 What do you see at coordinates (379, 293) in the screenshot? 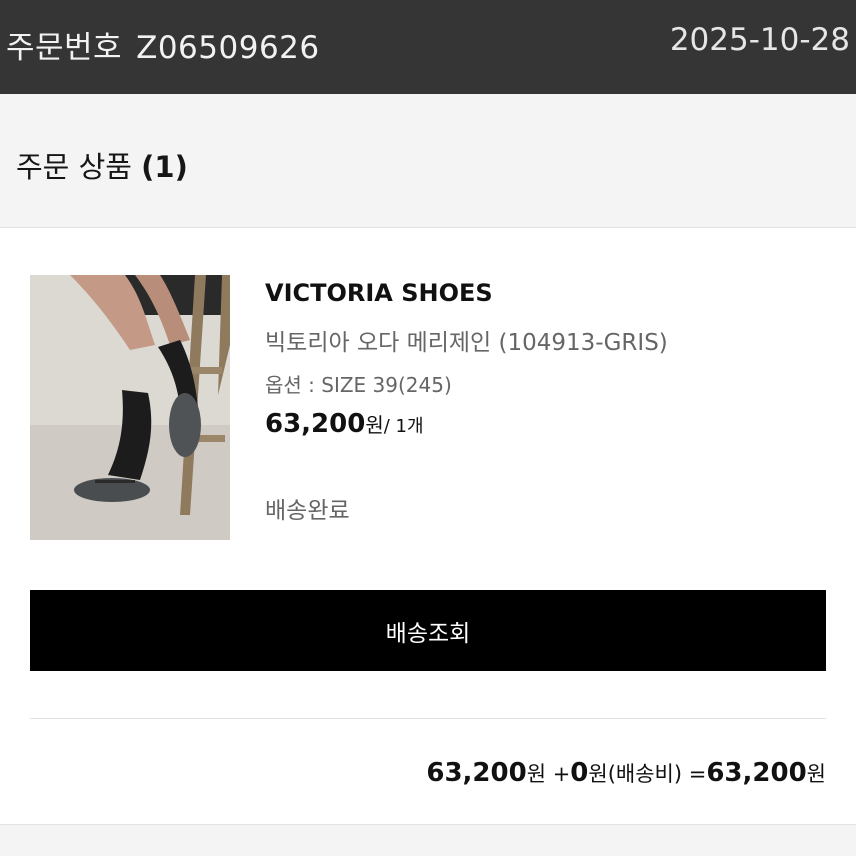
I see `product-brand: VICTORIA SHOES` at bounding box center [379, 293].